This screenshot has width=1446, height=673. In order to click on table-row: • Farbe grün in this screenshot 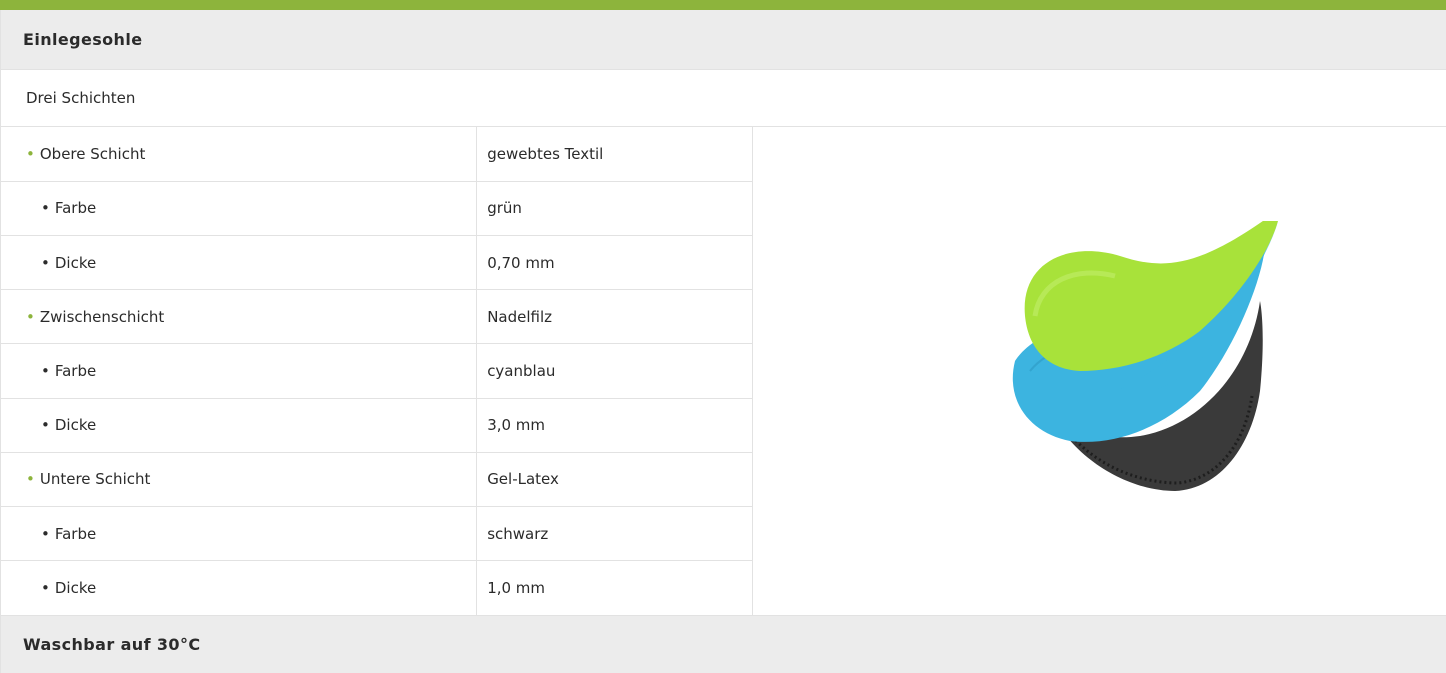, I will do `click(377, 208)`.